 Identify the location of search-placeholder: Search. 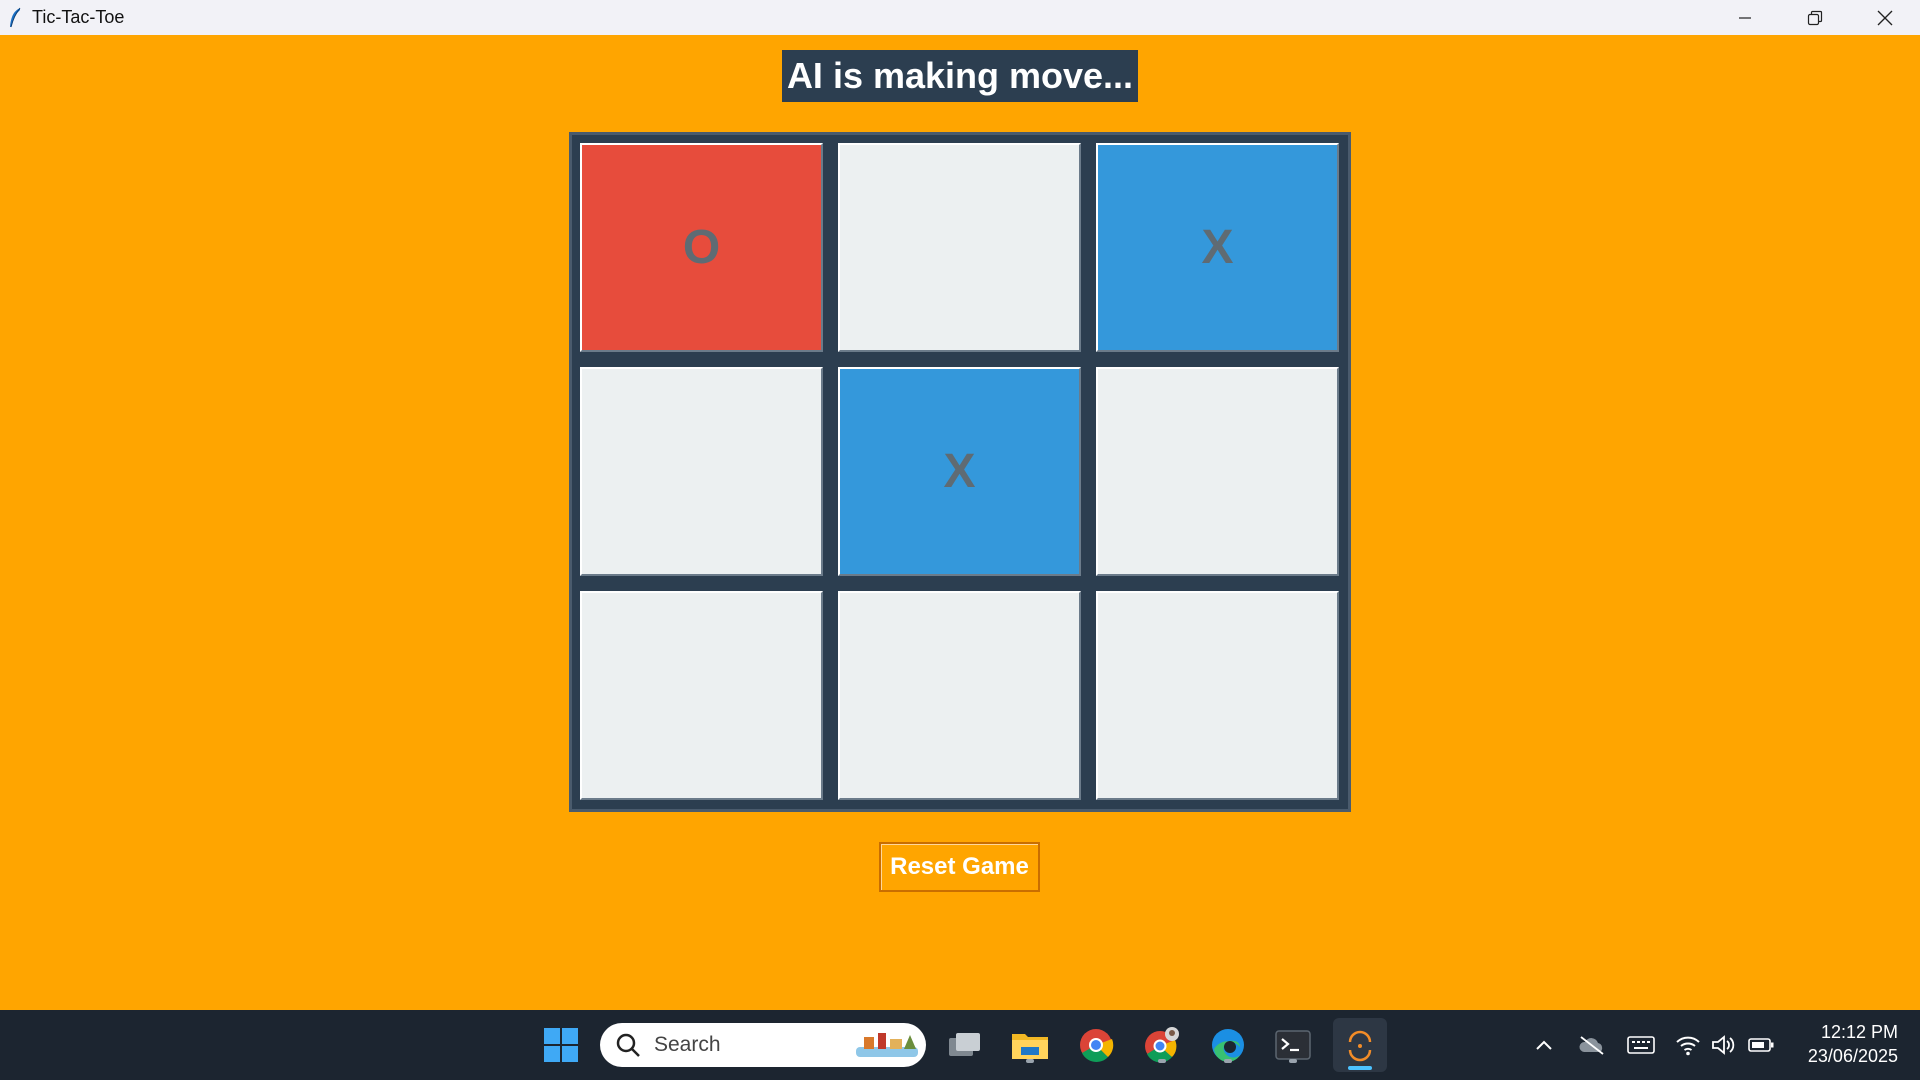
(687, 1044).